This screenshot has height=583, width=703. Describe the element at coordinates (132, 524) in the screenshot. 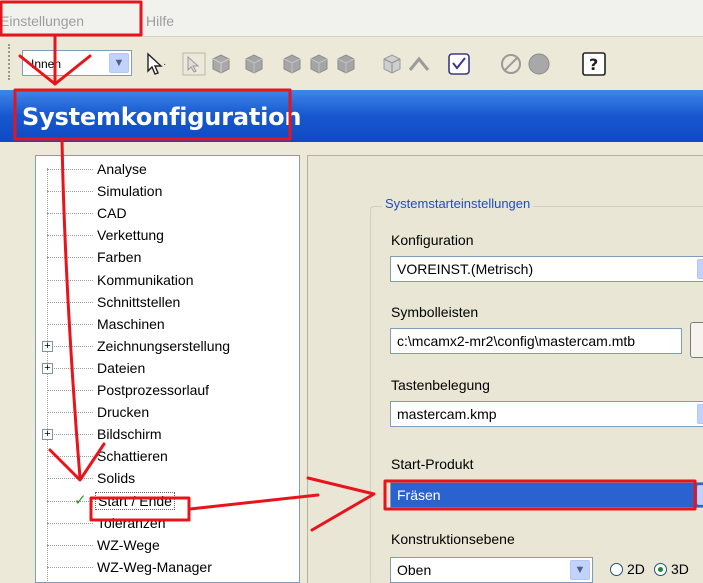

I see `tree-item: Toleranzen` at that location.